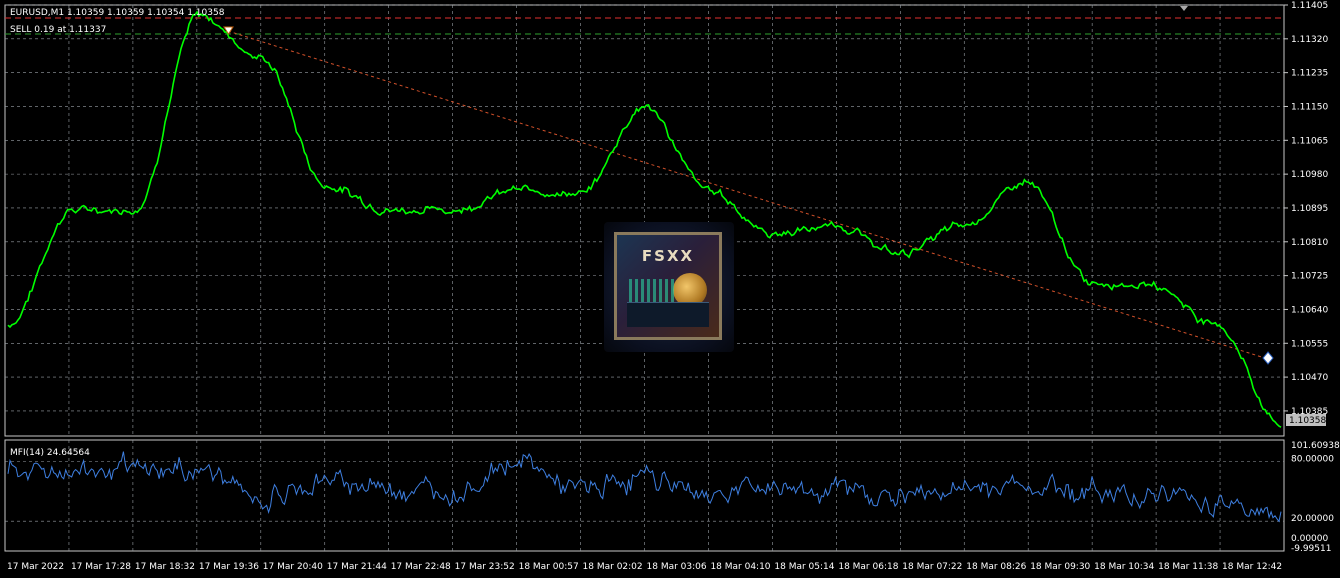 The height and width of the screenshot is (578, 1340). Describe the element at coordinates (485, 567) in the screenshot. I see `time-tick-label: 17 Mar 23:52` at that location.